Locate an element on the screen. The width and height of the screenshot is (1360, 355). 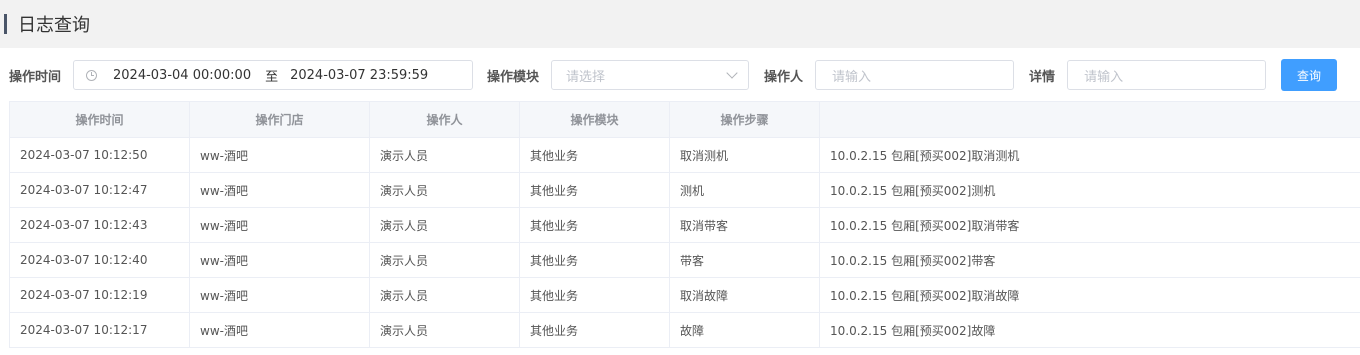
cell-detail: 10.0.2.15 包厢[预买002]故障 is located at coordinates (1089, 330).